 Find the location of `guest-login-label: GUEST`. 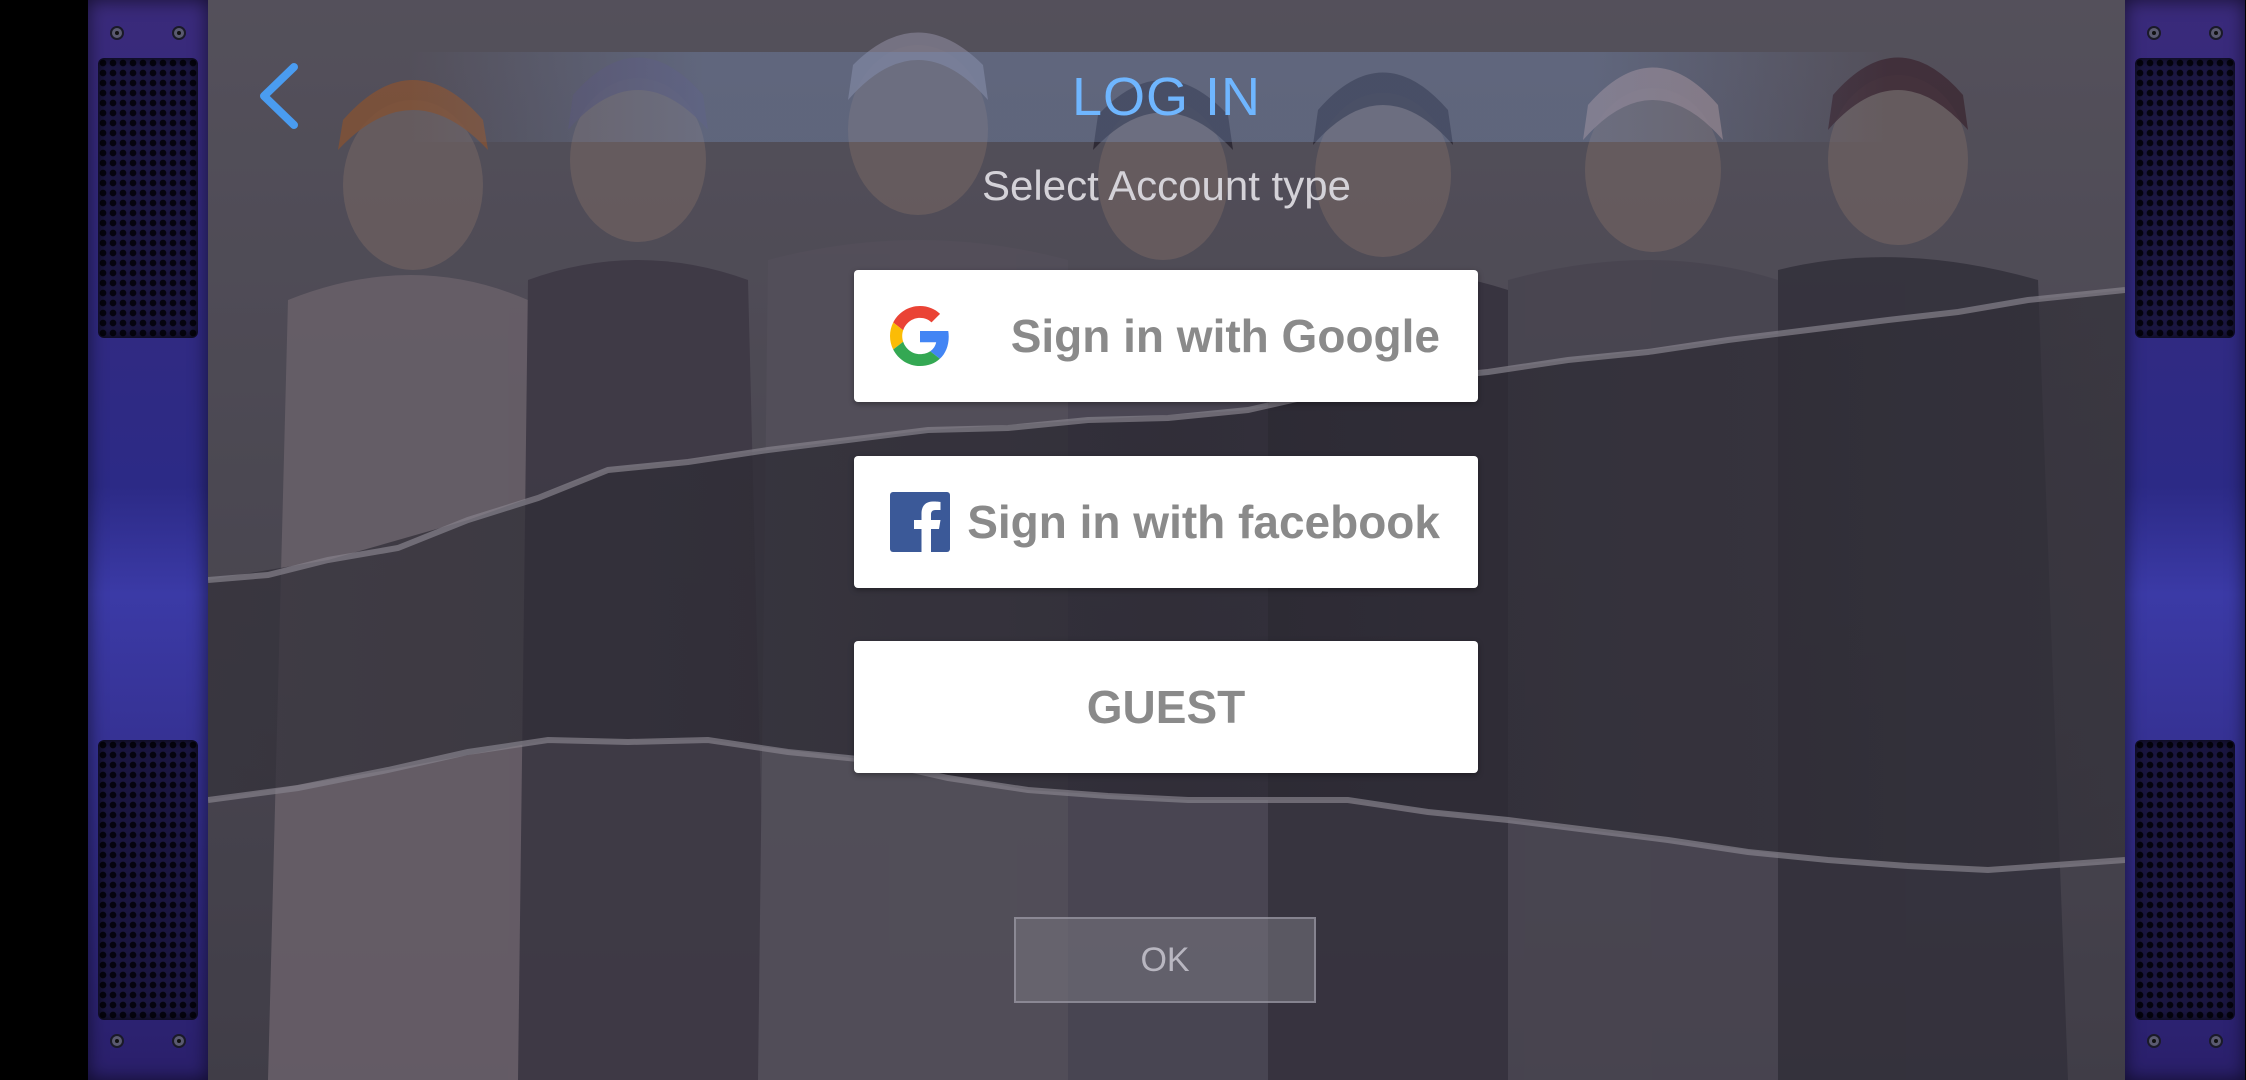

guest-login-label: GUEST is located at coordinates (1166, 707).